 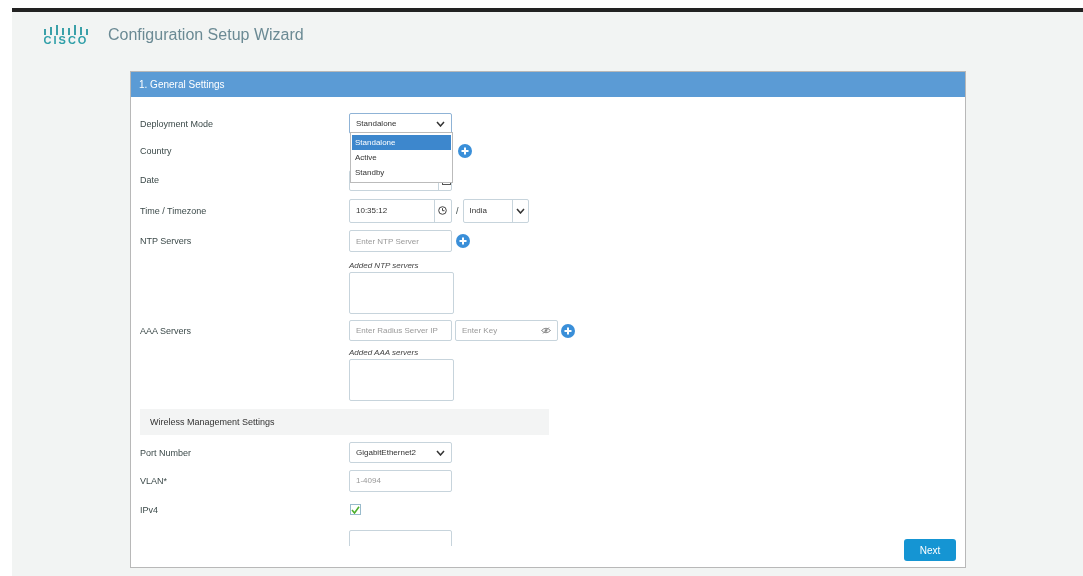 I want to click on placeholder: Enter NTP Server, so click(x=387, y=241).